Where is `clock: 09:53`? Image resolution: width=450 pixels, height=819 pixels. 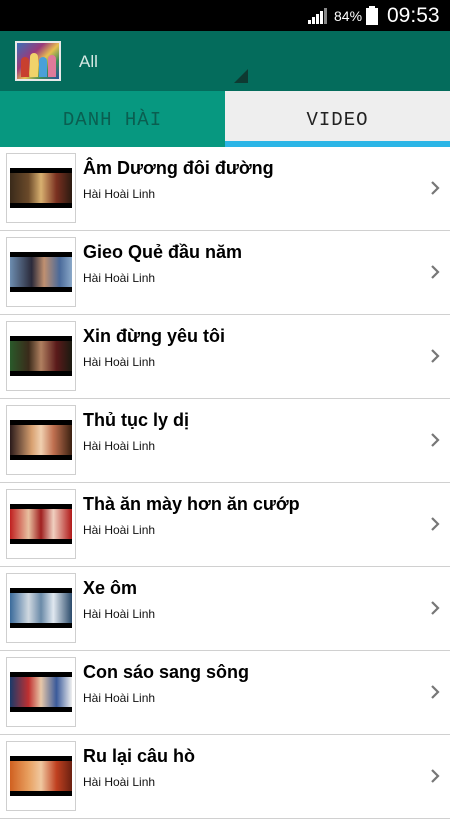 clock: 09:53 is located at coordinates (413, 15).